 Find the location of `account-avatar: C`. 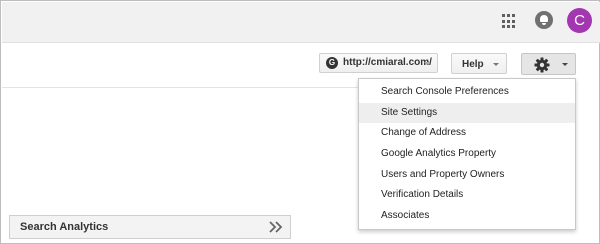

account-avatar: C is located at coordinates (579, 20).